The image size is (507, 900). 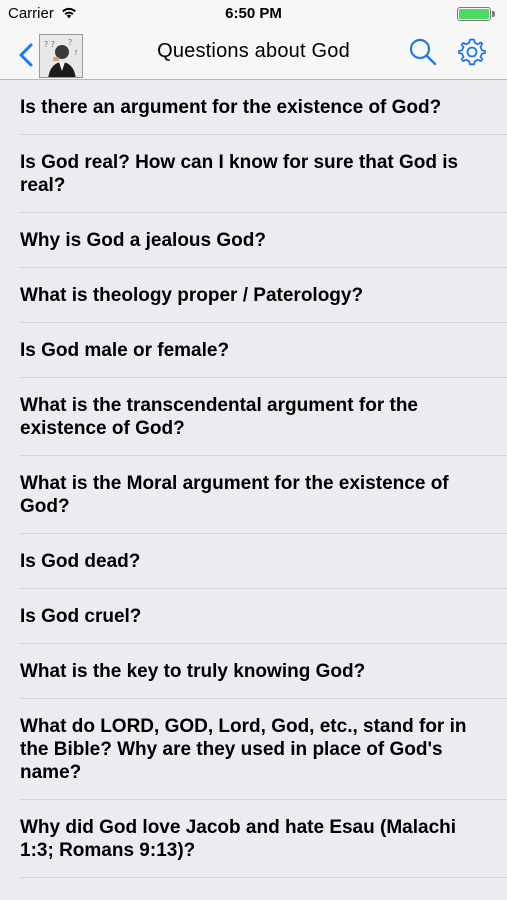 I want to click on navigation-bar: ? ? ? ? Questions about God, so click(x=253, y=53).